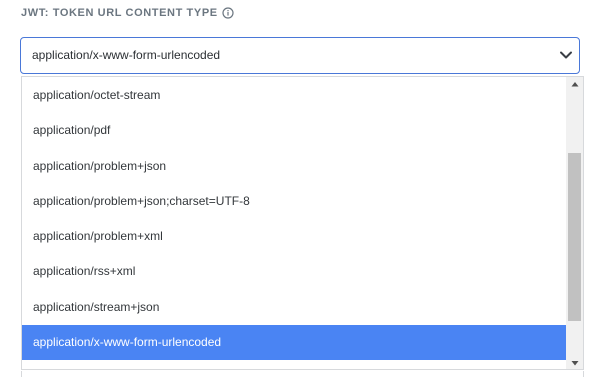  Describe the element at coordinates (574, 85) in the screenshot. I see `arrow-up-icon` at that location.